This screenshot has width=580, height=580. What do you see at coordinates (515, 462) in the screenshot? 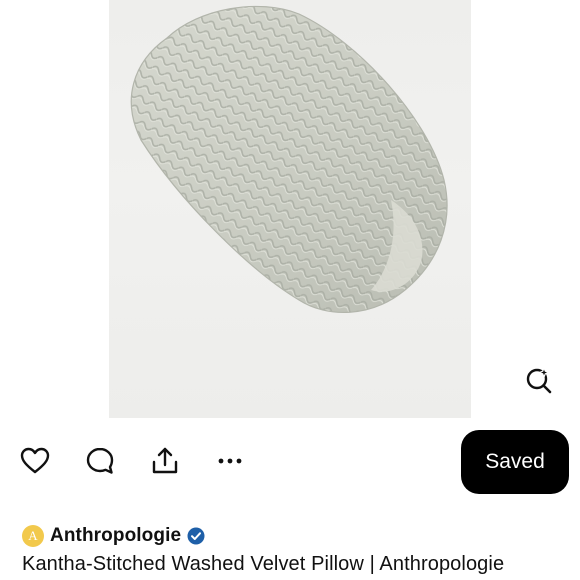
I see `saved-button: Saved` at bounding box center [515, 462].